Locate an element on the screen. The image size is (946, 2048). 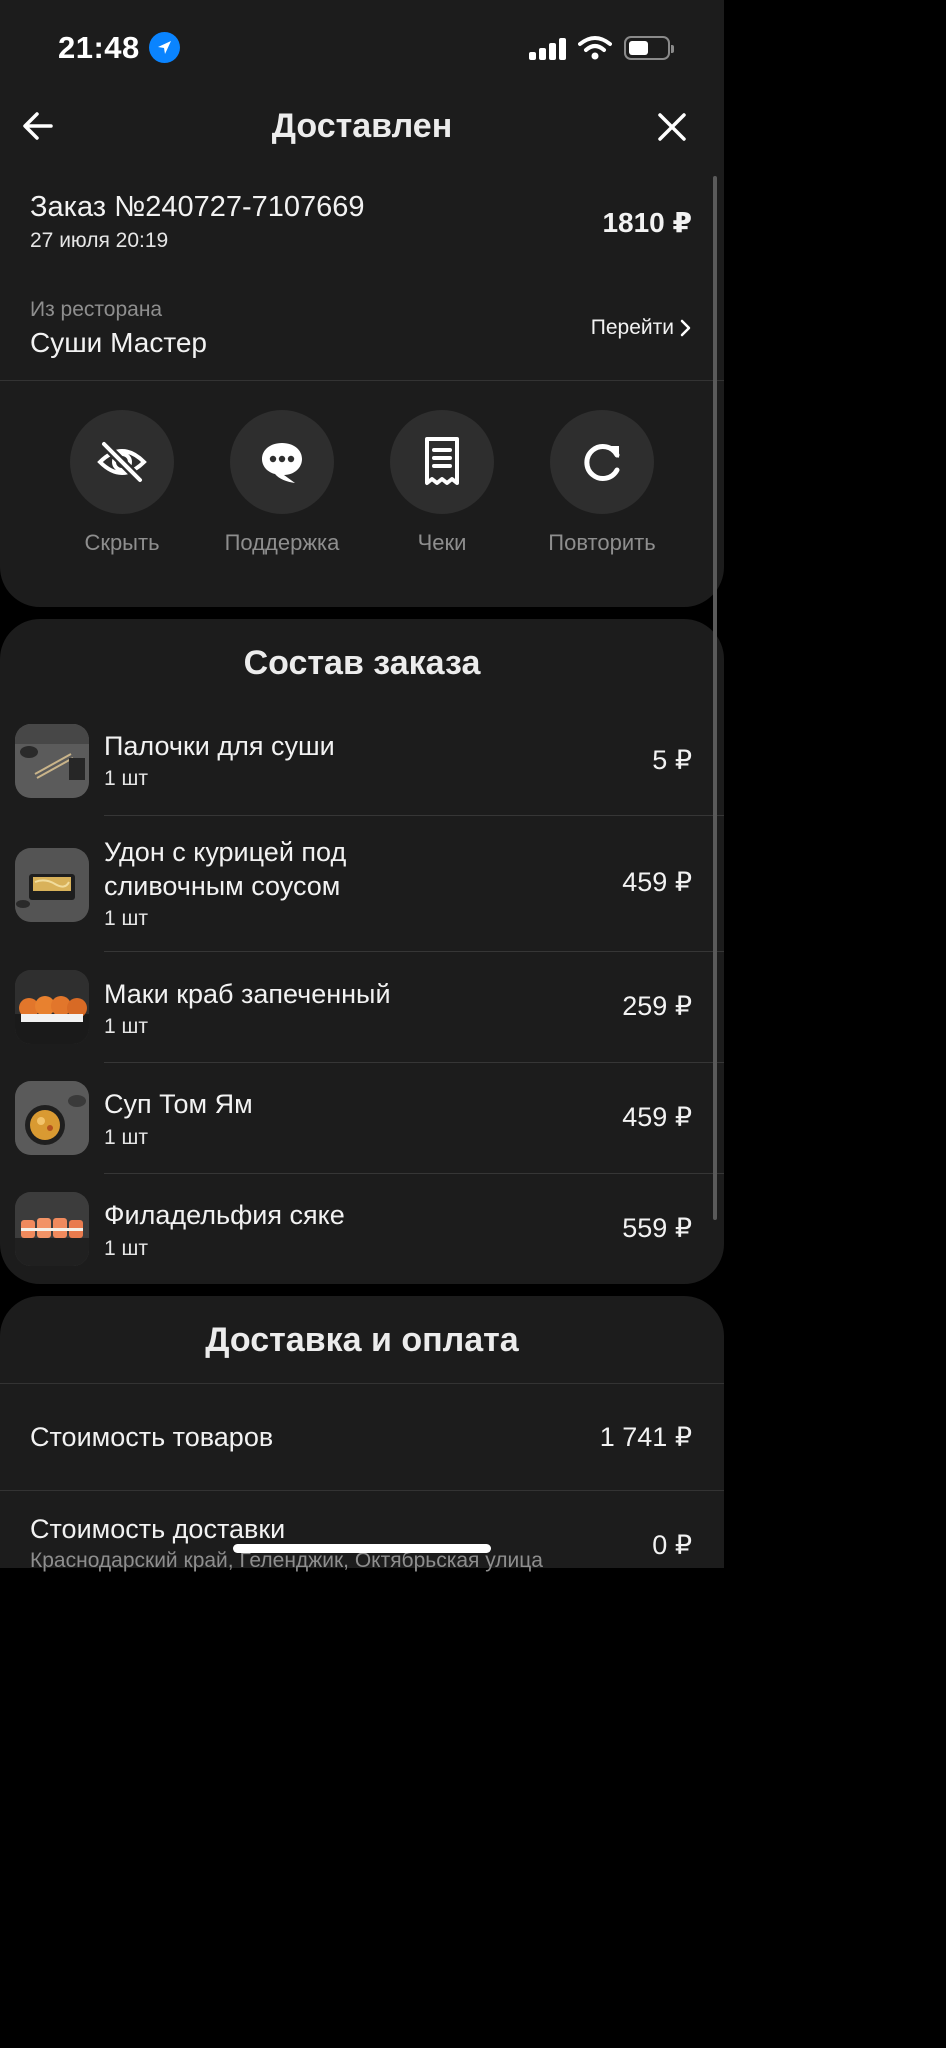
item-price: 5 ₽ is located at coordinates (672, 760).